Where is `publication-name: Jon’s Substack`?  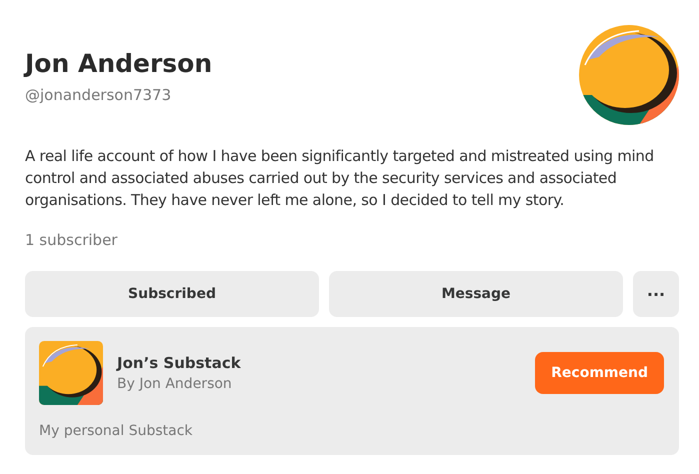 publication-name: Jon’s Substack is located at coordinates (179, 363).